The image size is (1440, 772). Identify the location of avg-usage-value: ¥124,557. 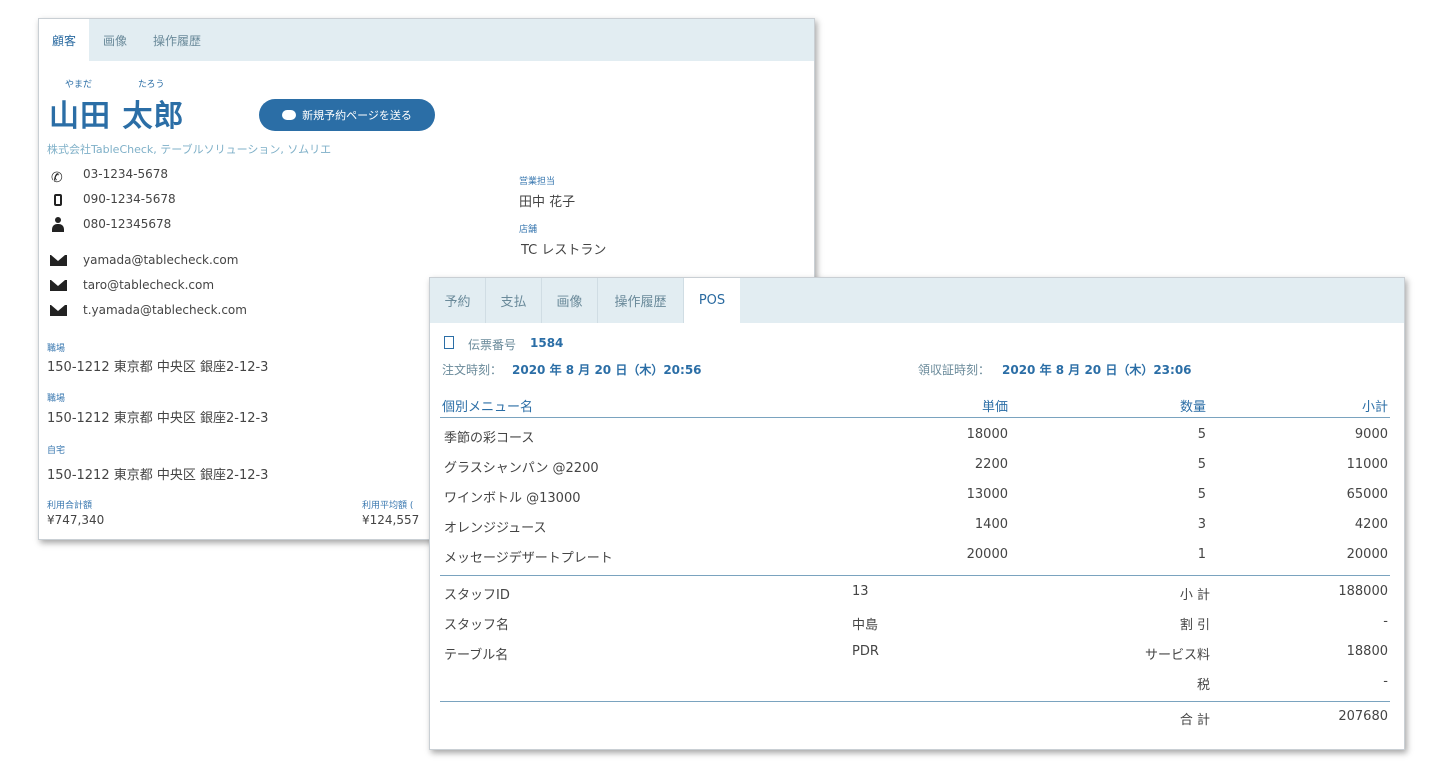
(391, 520).